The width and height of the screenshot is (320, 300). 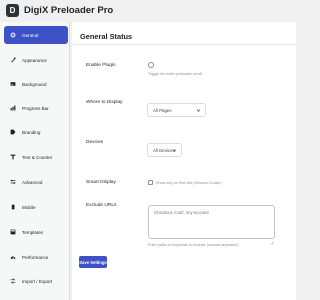 I want to click on template-icon, so click(x=13, y=232).